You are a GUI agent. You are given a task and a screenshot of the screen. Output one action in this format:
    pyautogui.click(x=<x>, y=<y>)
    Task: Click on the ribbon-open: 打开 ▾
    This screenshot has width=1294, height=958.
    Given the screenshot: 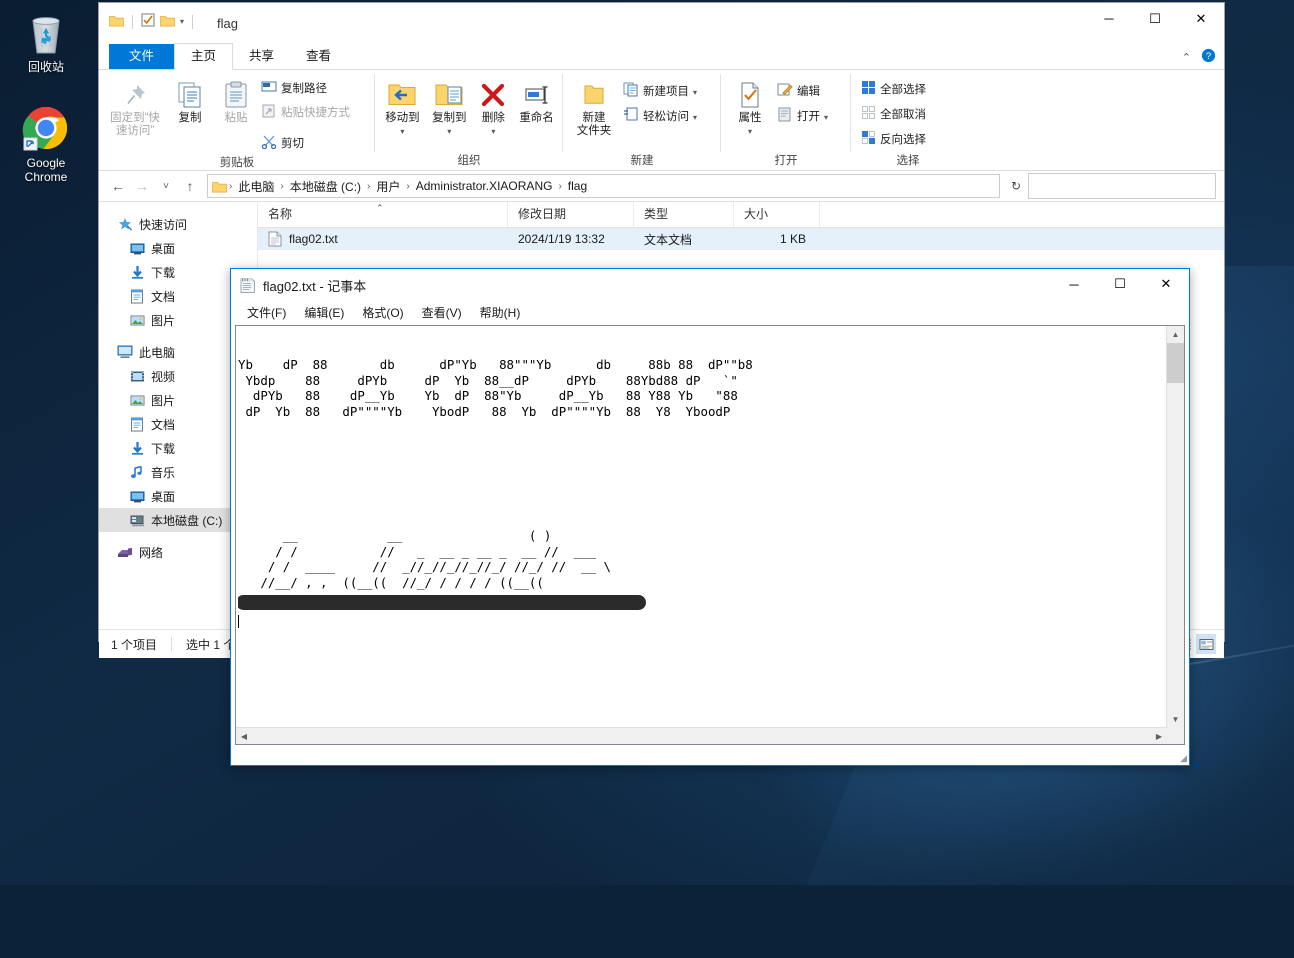 What is the action you would take?
    pyautogui.click(x=804, y=117)
    